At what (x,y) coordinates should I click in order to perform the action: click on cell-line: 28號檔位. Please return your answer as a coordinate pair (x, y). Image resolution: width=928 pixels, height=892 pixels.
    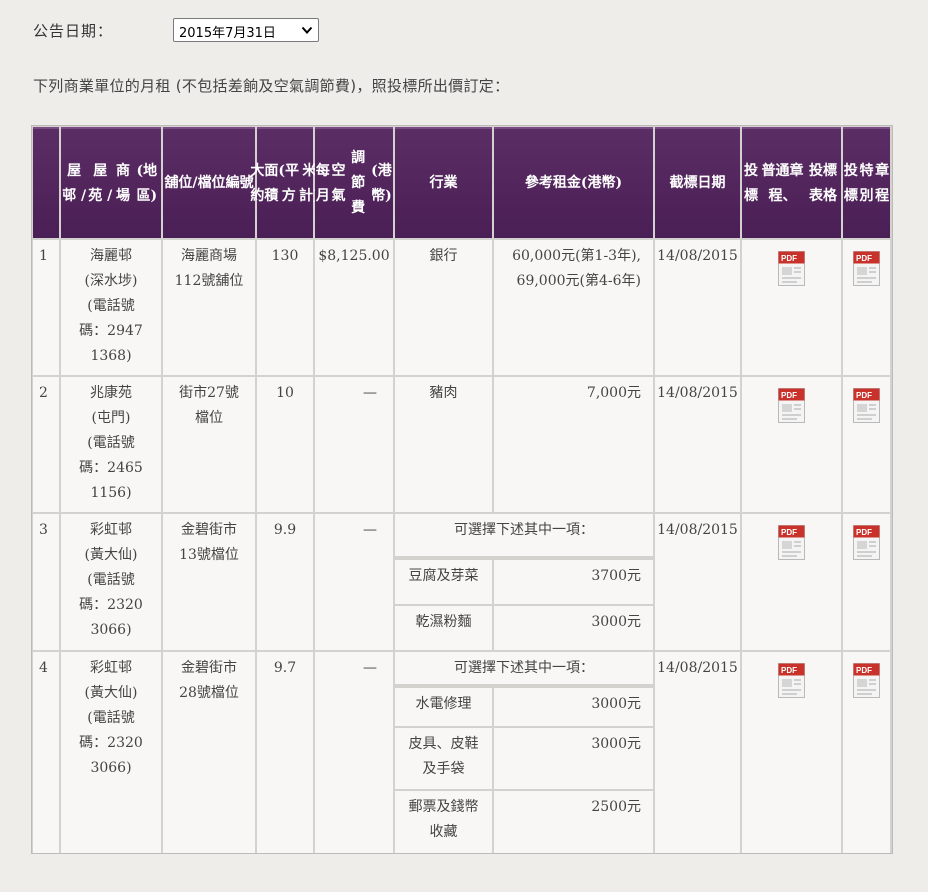
    Looking at the image, I should click on (209, 693).